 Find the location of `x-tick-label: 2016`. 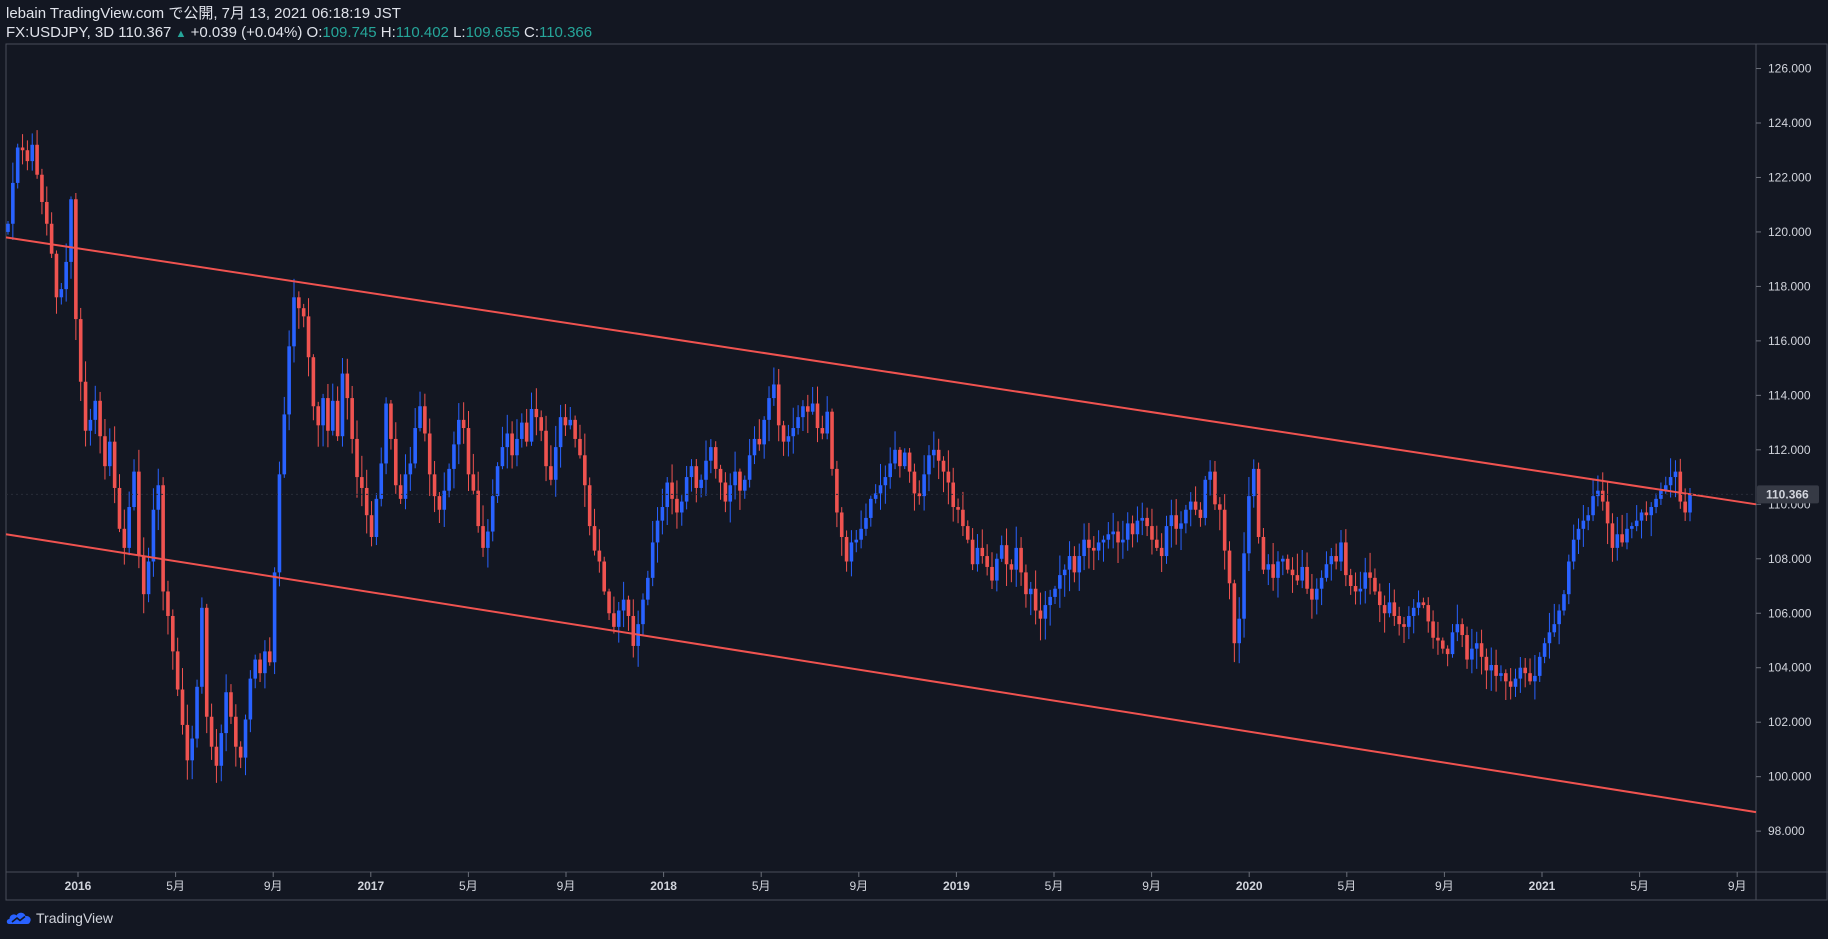

x-tick-label: 2016 is located at coordinates (78, 886).